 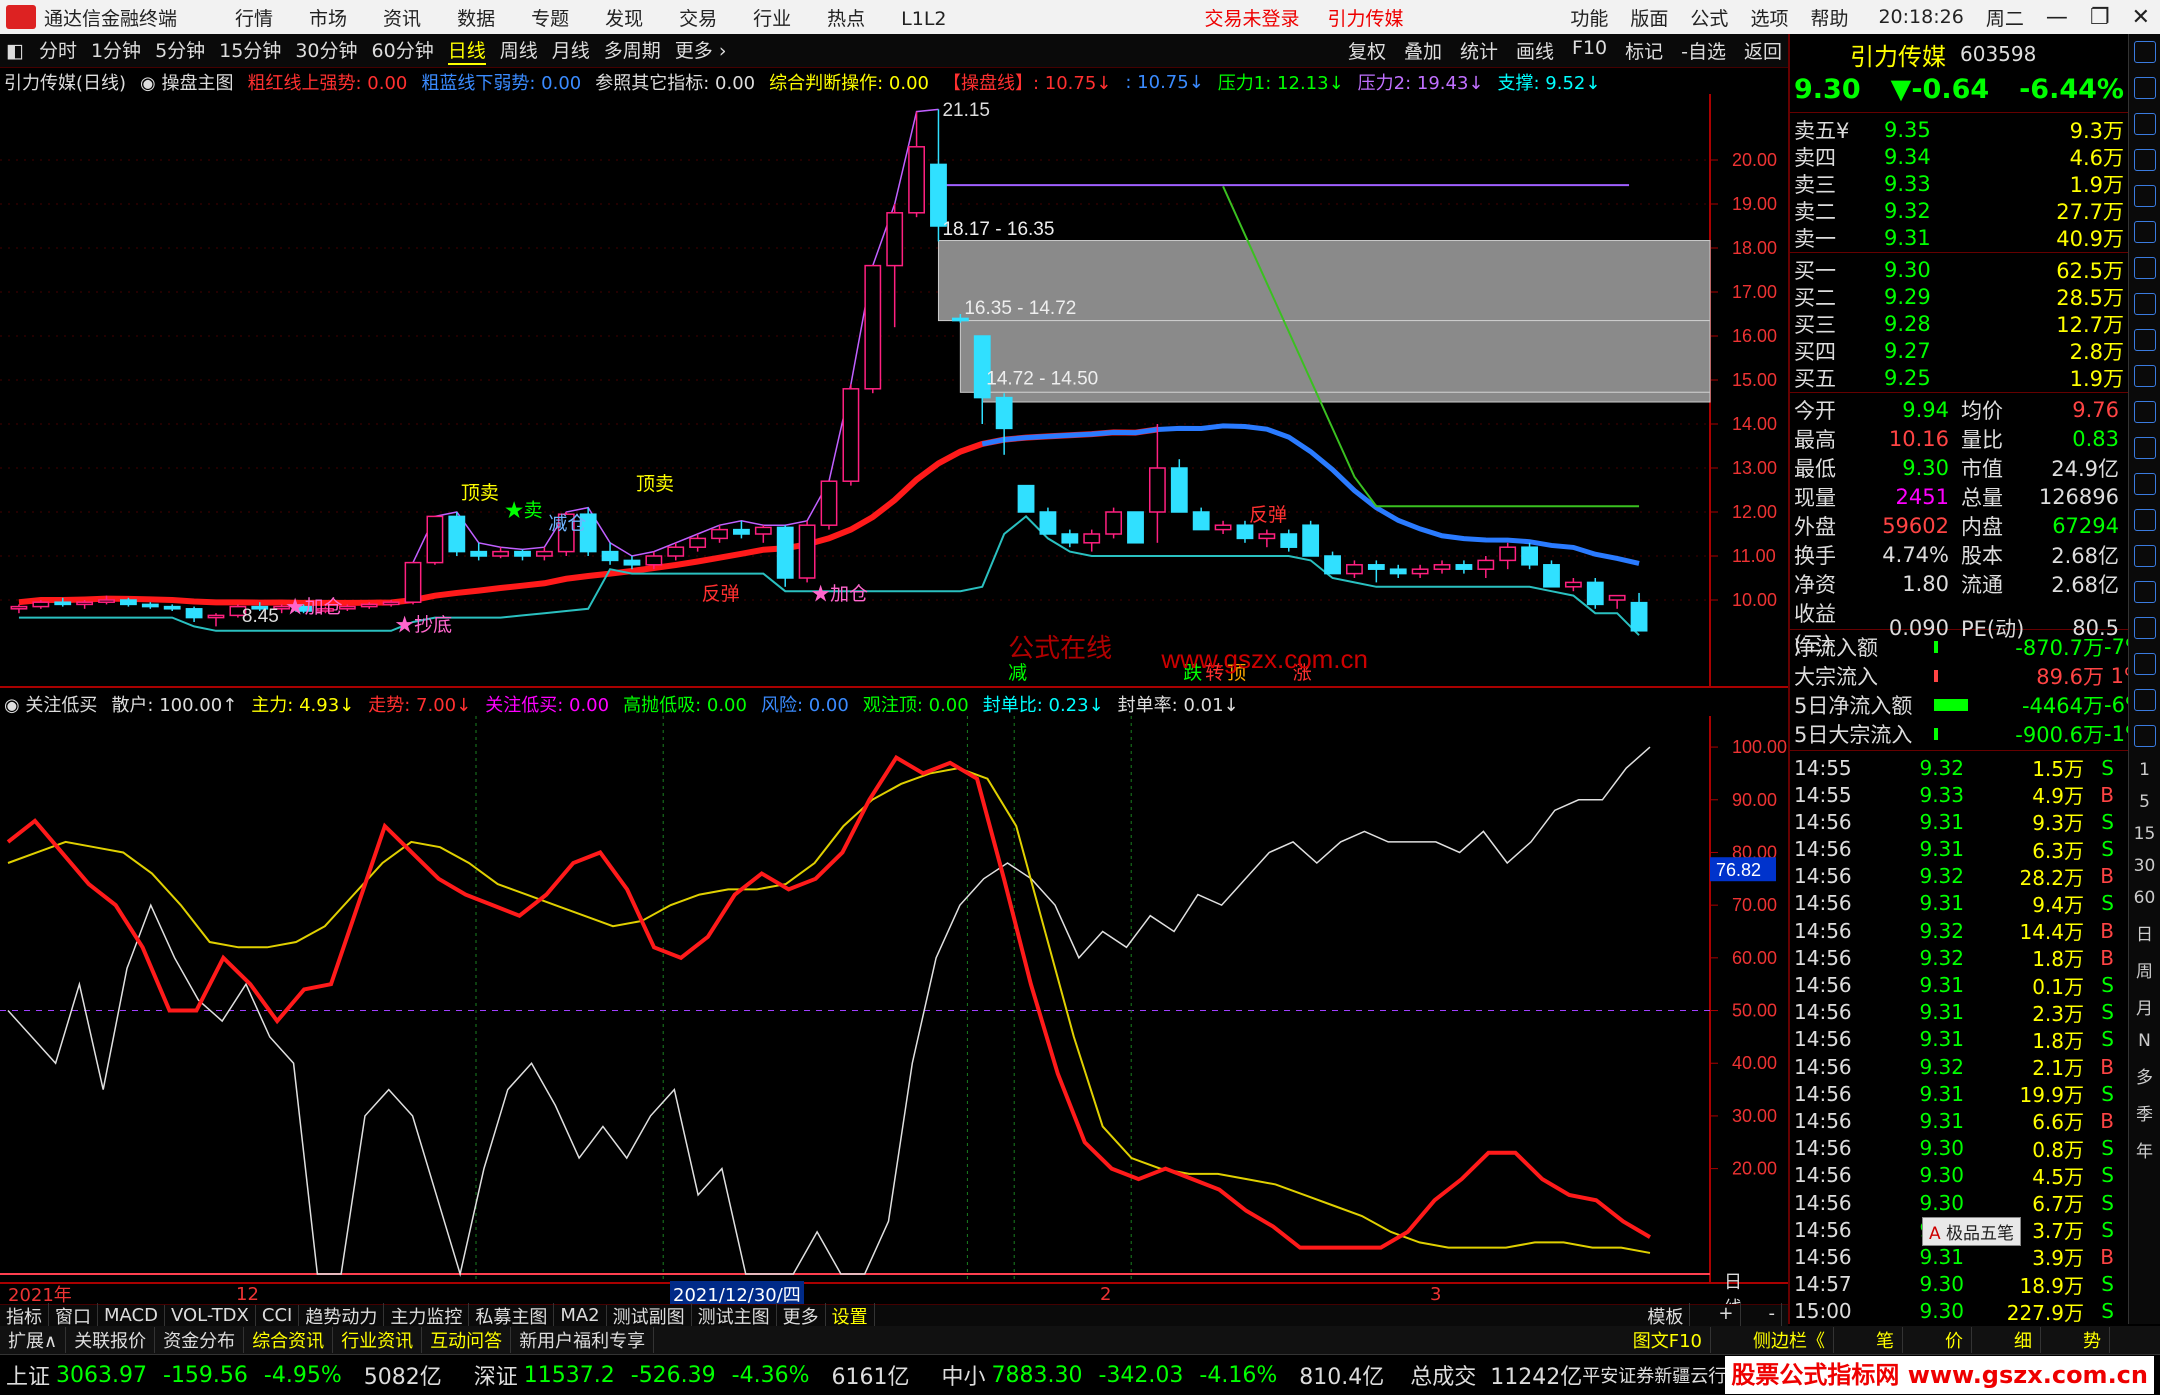 What do you see at coordinates (1668, 1340) in the screenshot?
I see `ext-right-tab: 图文F10` at bounding box center [1668, 1340].